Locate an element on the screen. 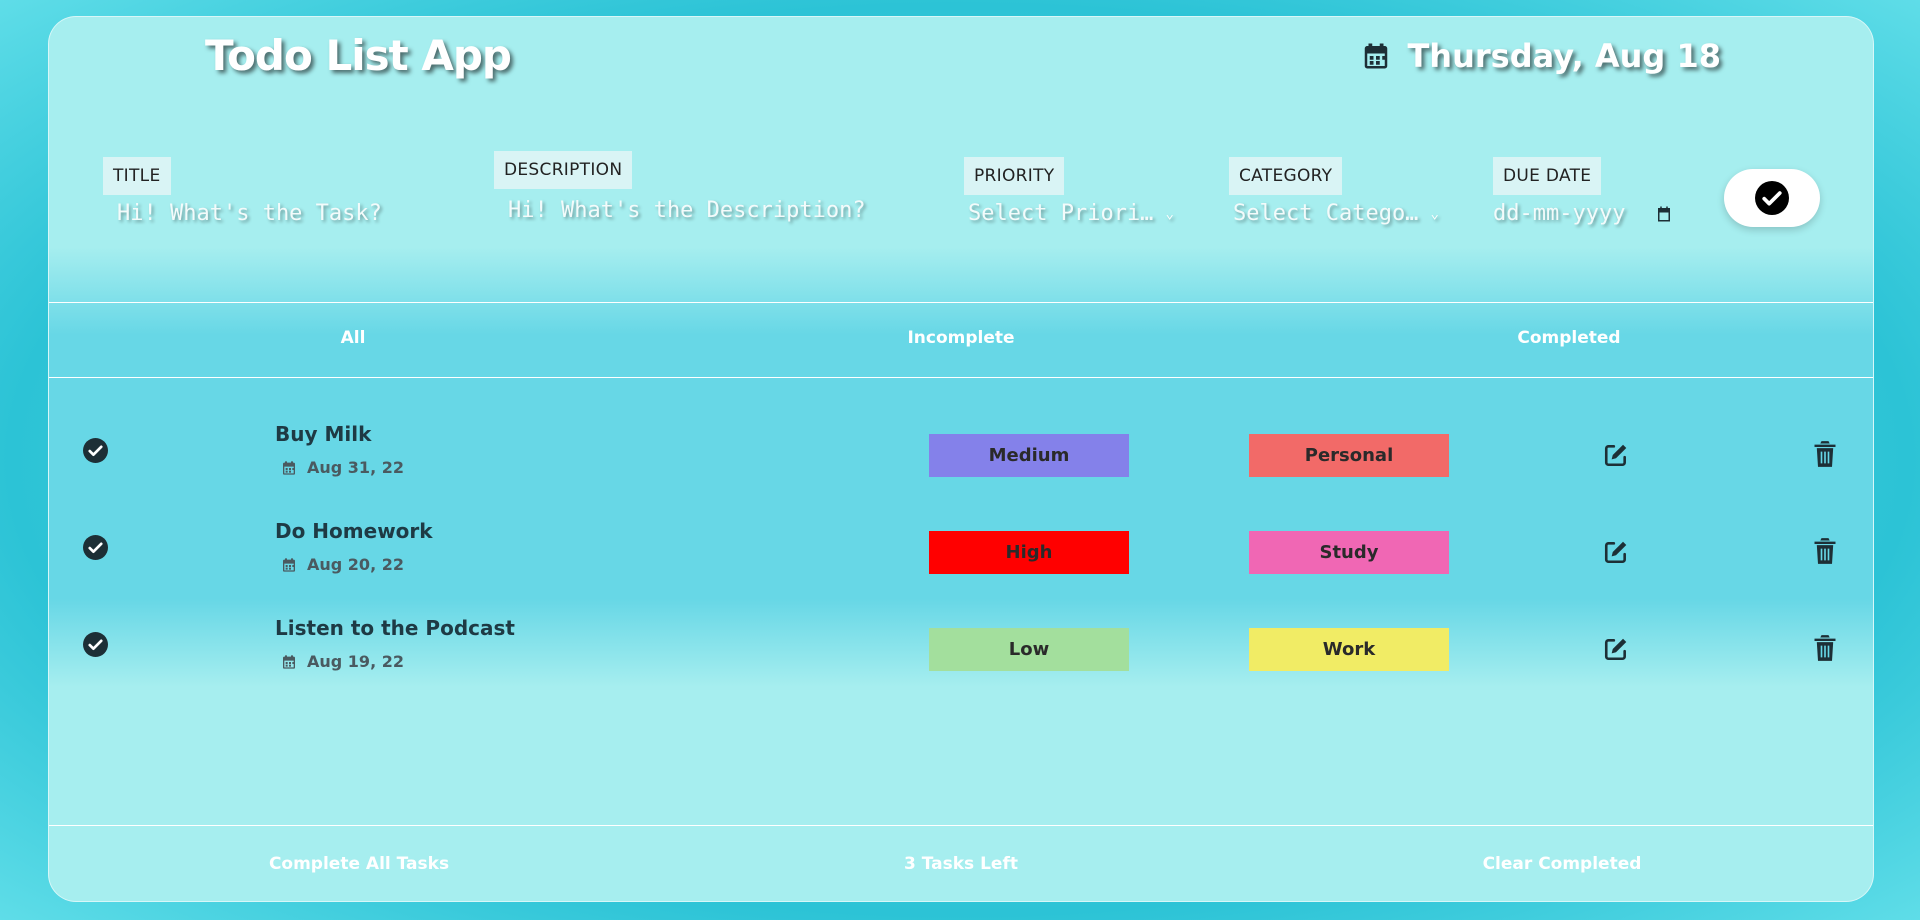  priority-label: PRIORITY is located at coordinates (1014, 176).